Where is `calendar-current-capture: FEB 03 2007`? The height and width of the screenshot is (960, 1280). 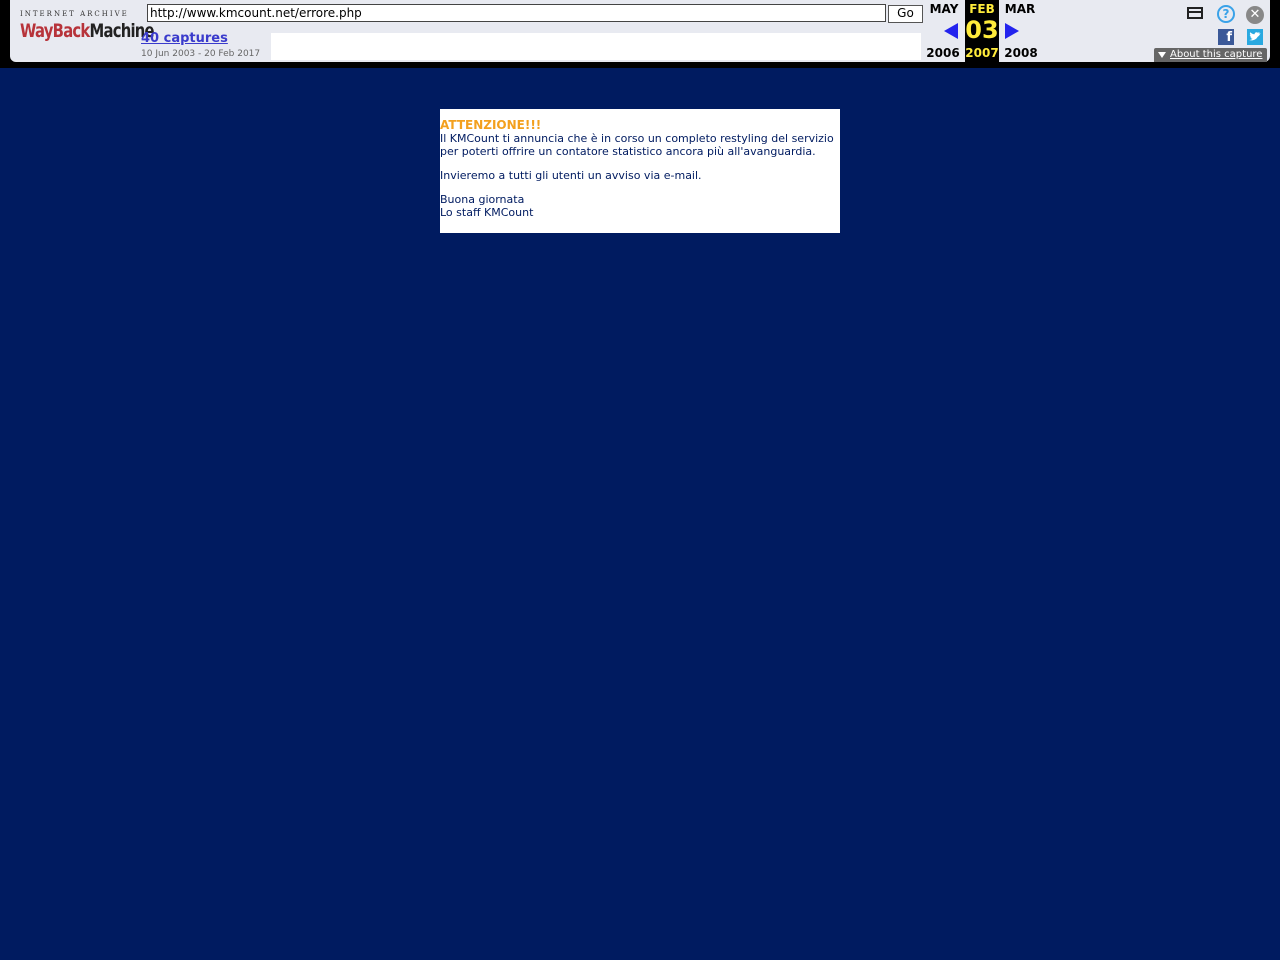 calendar-current-capture: FEB 03 2007 is located at coordinates (982, 31).